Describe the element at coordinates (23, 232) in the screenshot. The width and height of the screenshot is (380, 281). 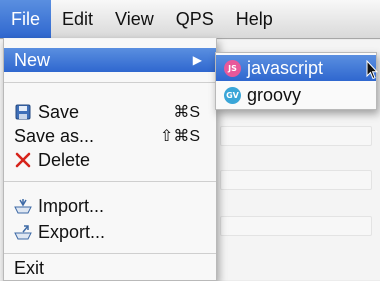
I see `export-tray-icon` at that location.